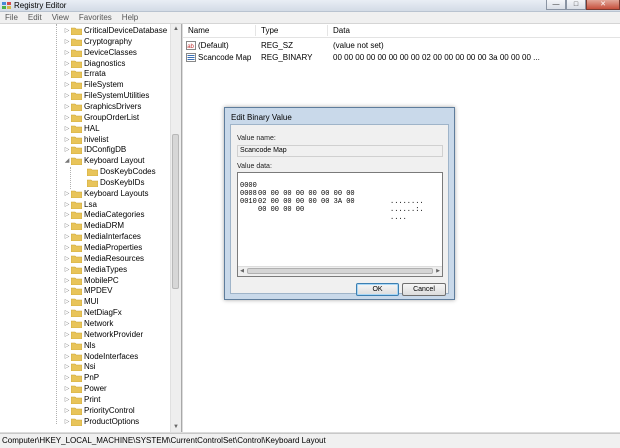 This screenshot has width=620, height=448. Describe the element at coordinates (556, 5) in the screenshot. I see `minimize-button: —` at that location.